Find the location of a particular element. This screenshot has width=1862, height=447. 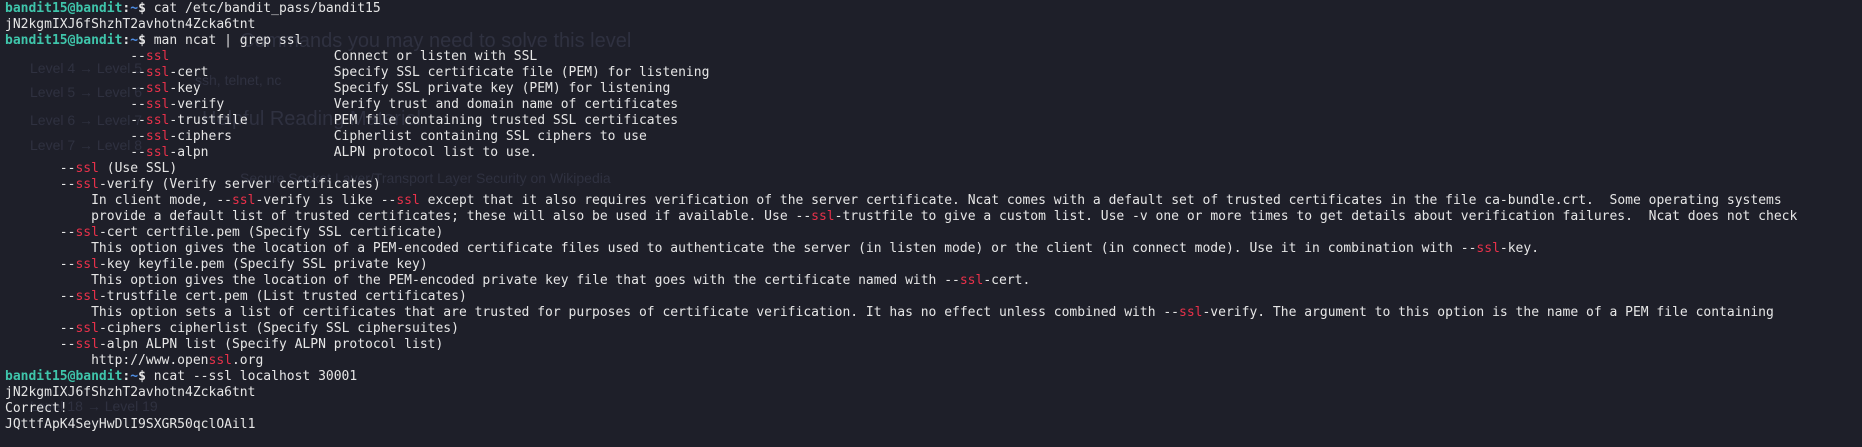

output-text: http://www.open is located at coordinates (107, 360).